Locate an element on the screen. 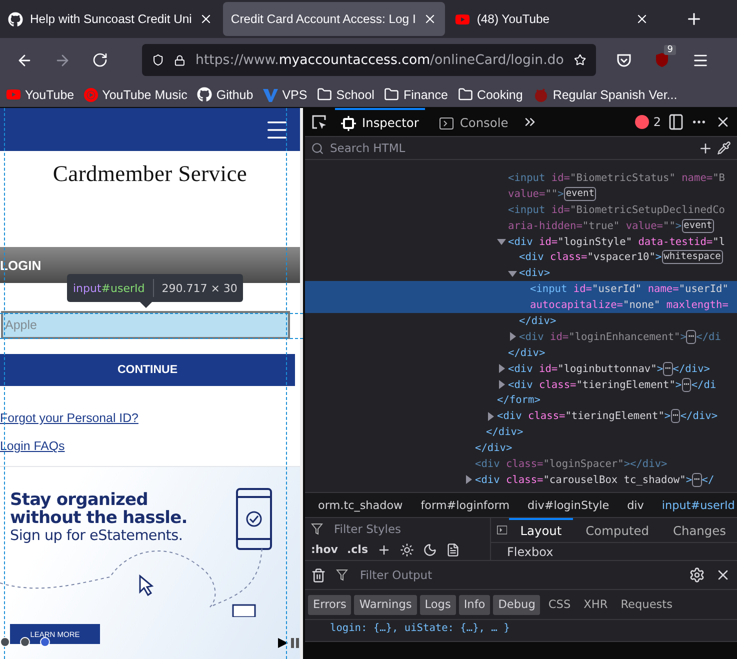 This screenshot has width=737, height=659. log-filter-button: CSS is located at coordinates (559, 604).